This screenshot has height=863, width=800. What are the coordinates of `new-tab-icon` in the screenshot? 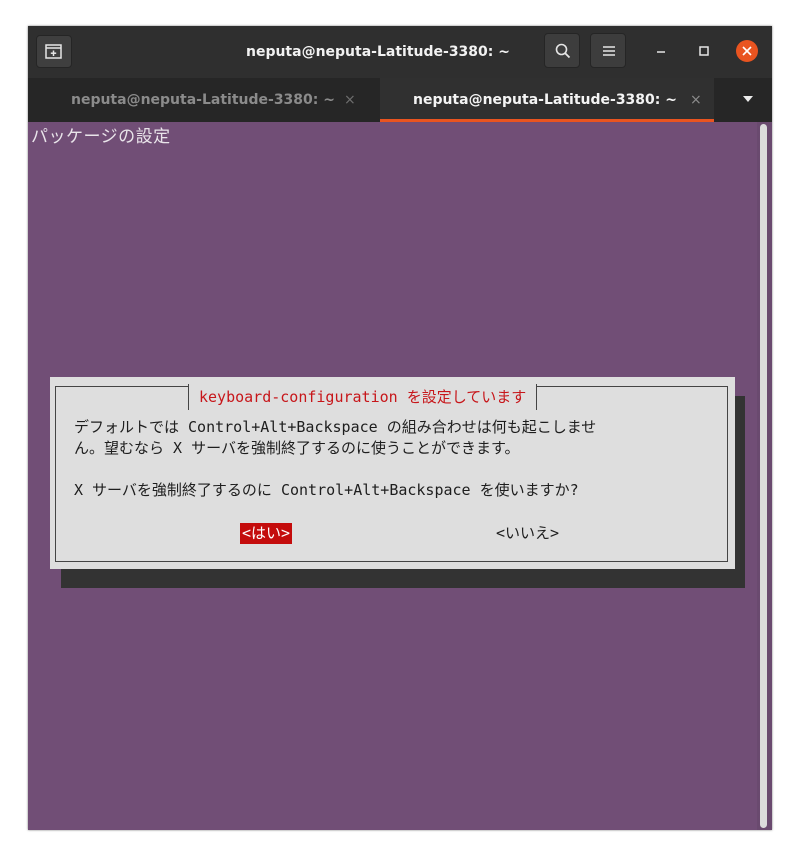 It's located at (53, 51).